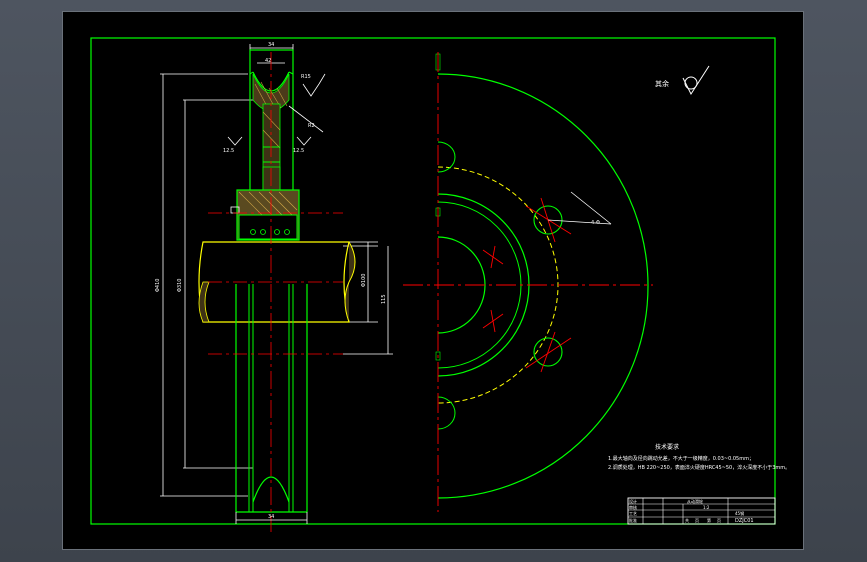  What do you see at coordinates (228, 151) in the screenshot?
I see `roughness-a: 12.5` at bounding box center [228, 151].